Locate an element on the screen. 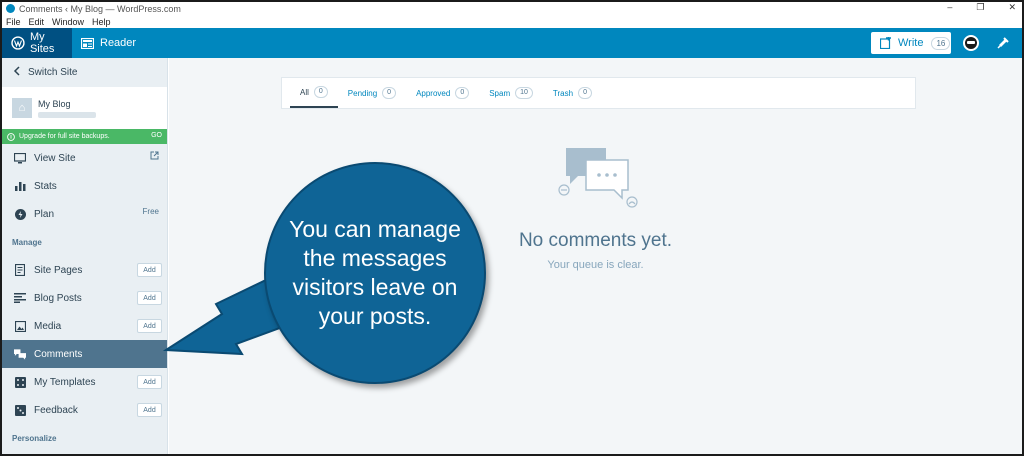 The height and width of the screenshot is (456, 1024). window-title: Comments ‹ My Blog — WordPress.com is located at coordinates (100, 8).